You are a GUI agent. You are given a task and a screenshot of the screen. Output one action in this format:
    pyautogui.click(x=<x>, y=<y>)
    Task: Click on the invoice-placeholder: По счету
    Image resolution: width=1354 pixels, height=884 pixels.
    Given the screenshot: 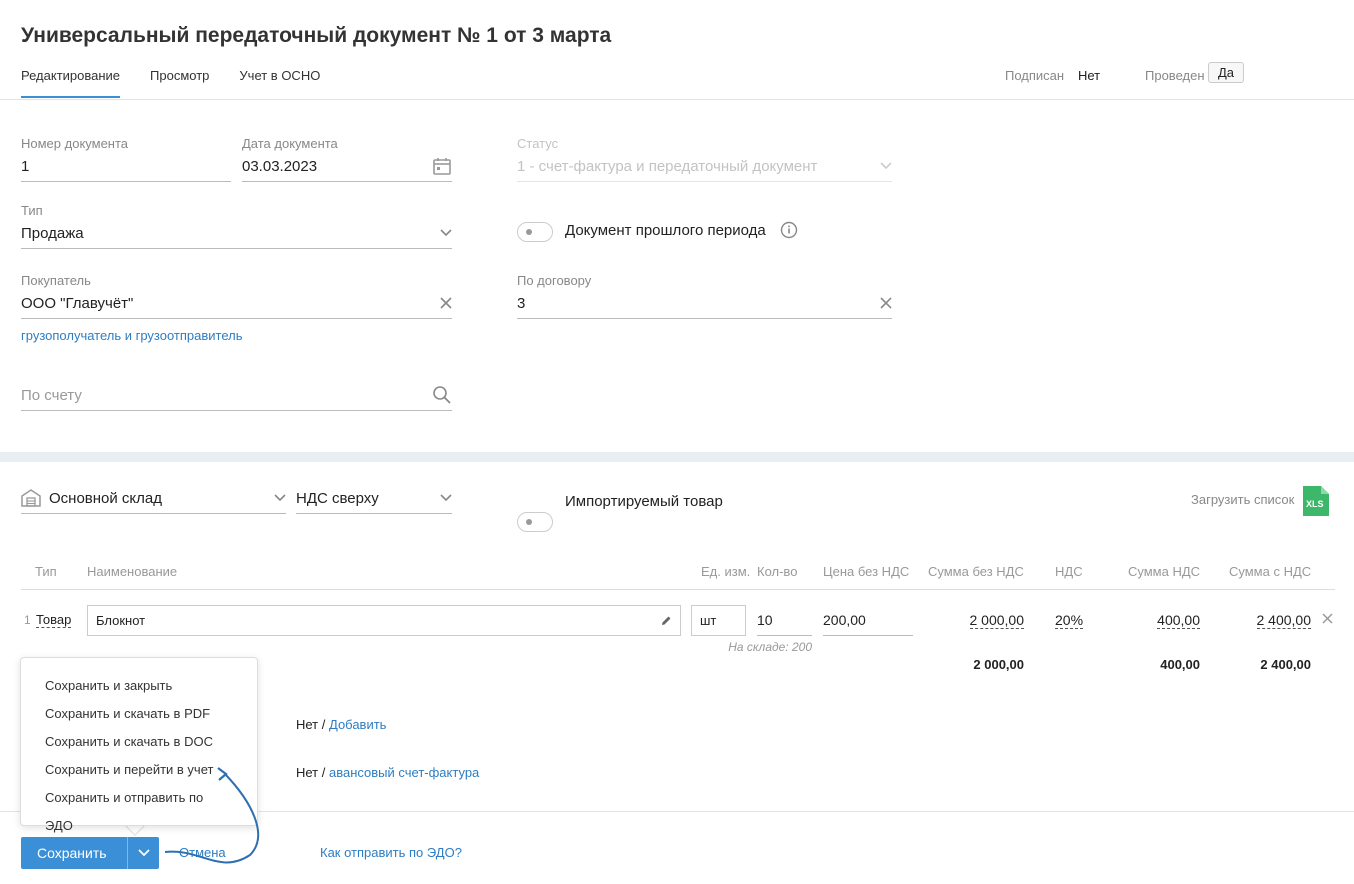 What is the action you would take?
    pyautogui.click(x=51, y=395)
    